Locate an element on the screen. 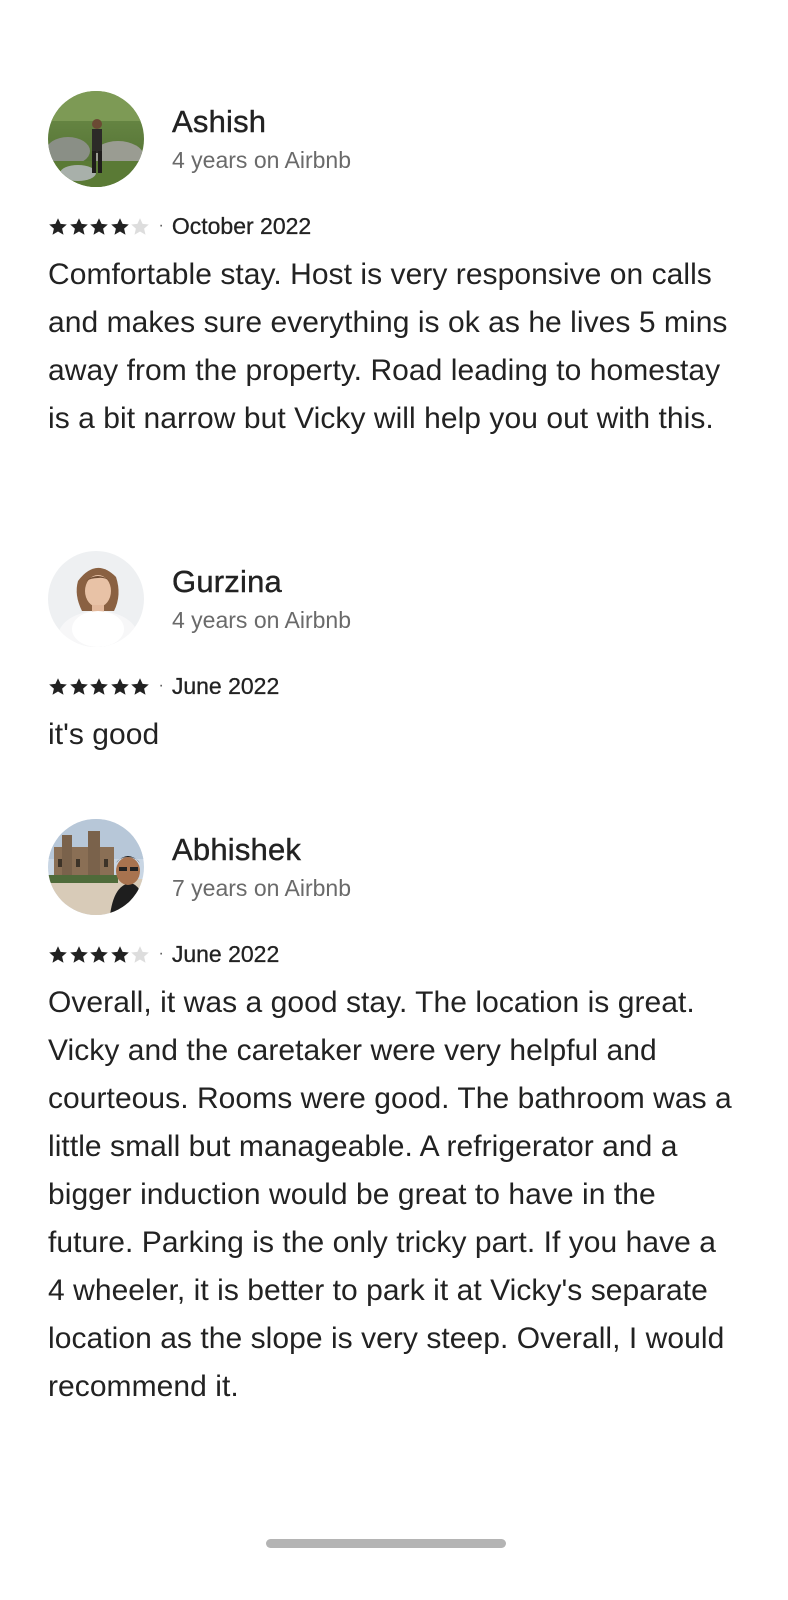 The image size is (788, 1600). reviewer-header: Abhishek 7 years on Airbnb is located at coordinates (393, 867).